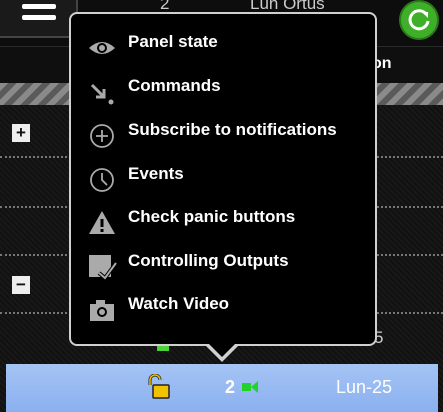  I want to click on menu-item-controlling-outputs: Controlling Outputs, so click(229, 265).